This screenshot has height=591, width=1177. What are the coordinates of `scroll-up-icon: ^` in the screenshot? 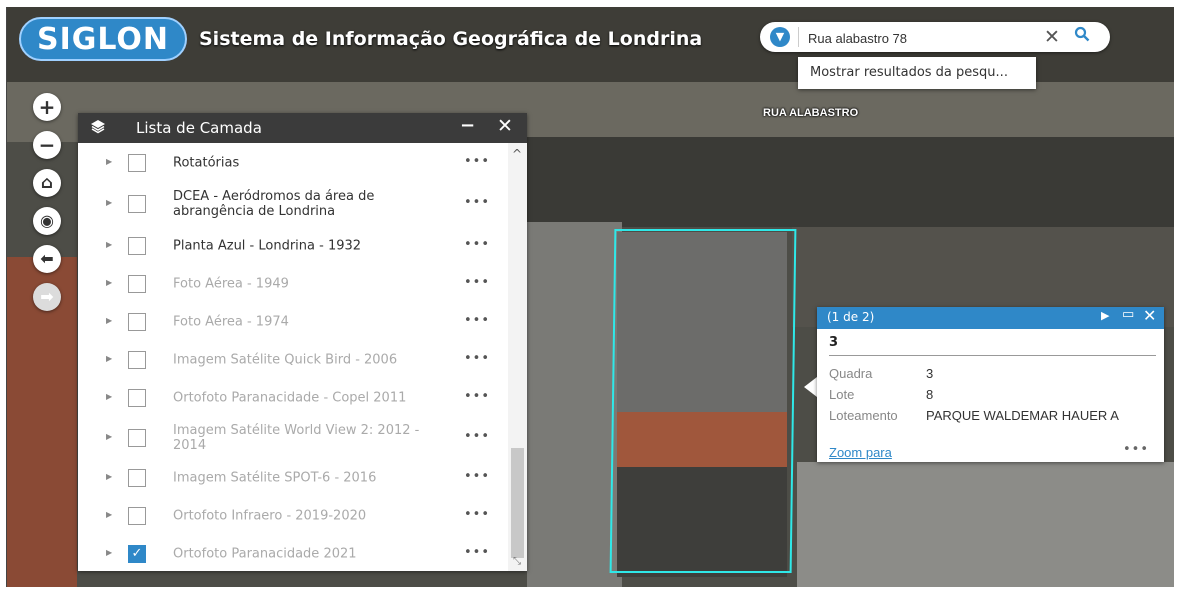 It's located at (517, 154).